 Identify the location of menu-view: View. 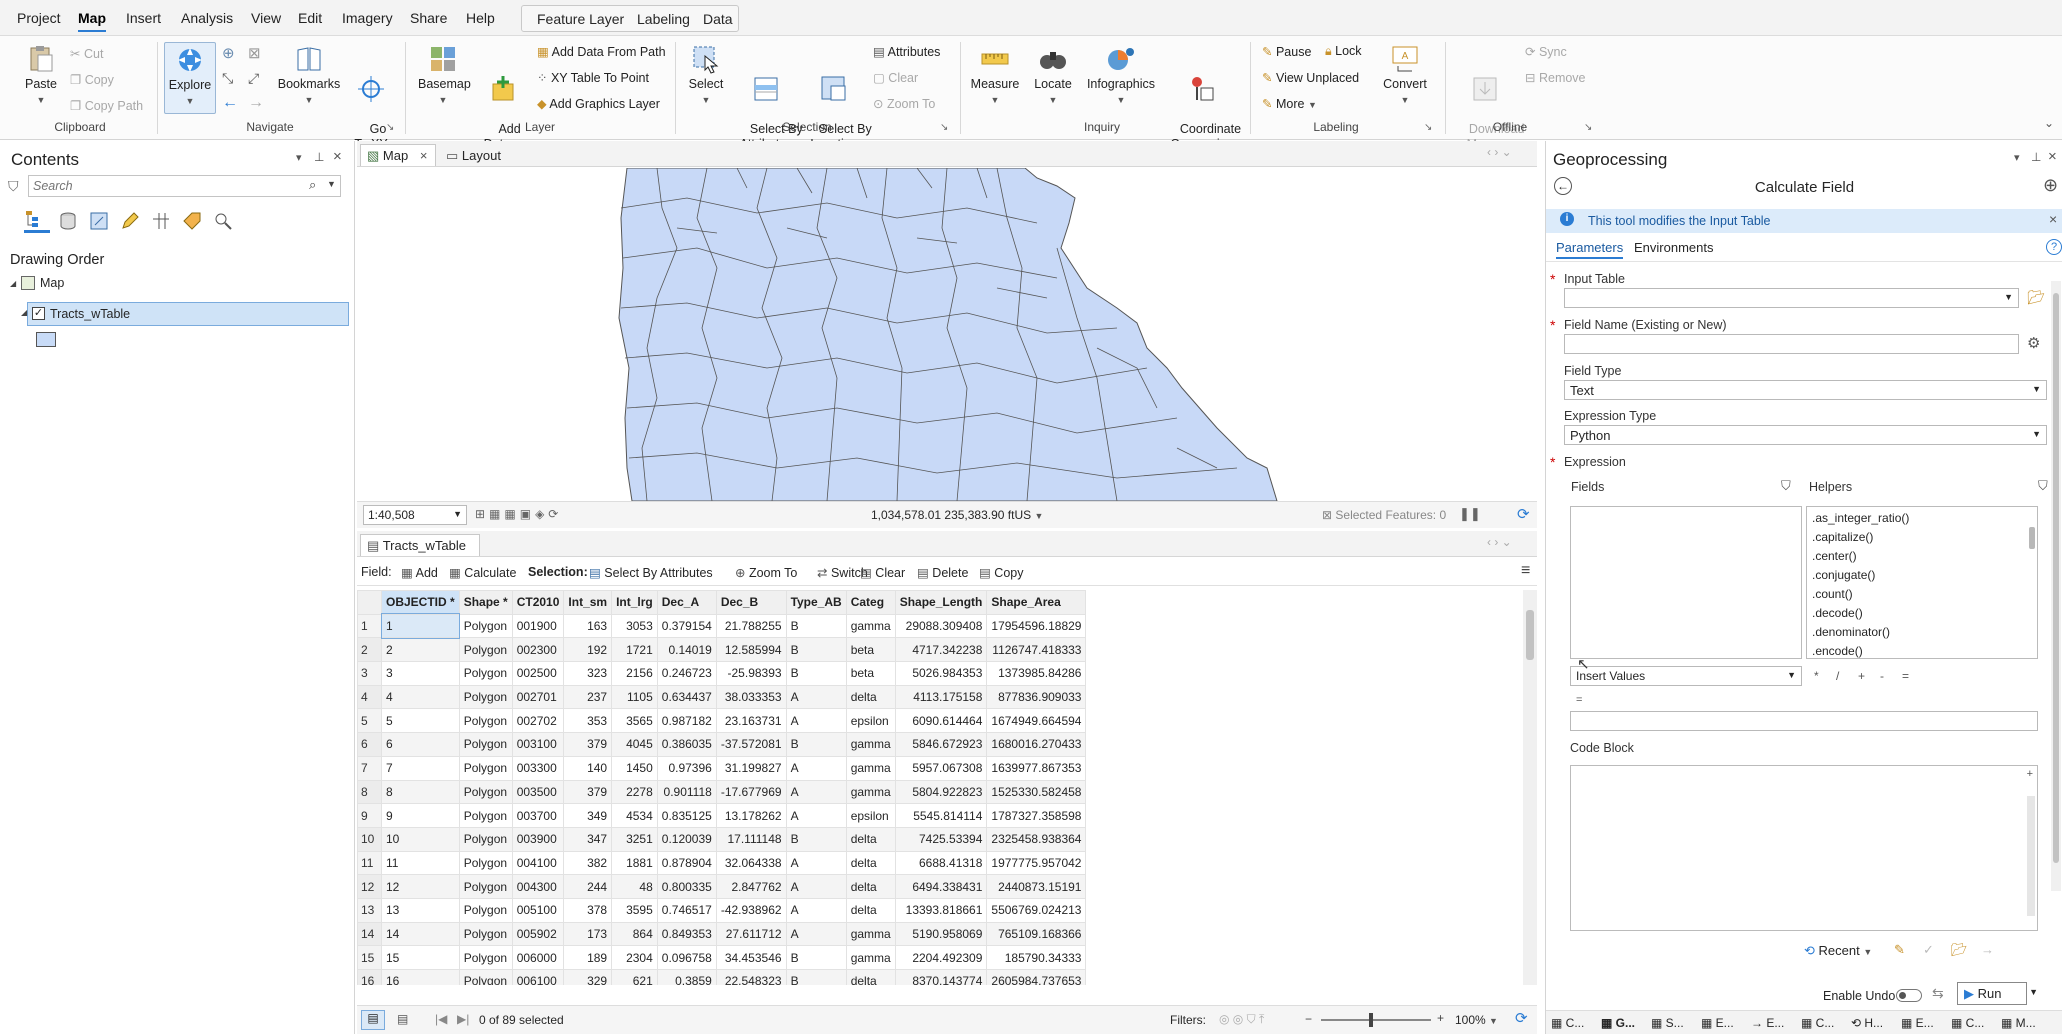
(266, 18).